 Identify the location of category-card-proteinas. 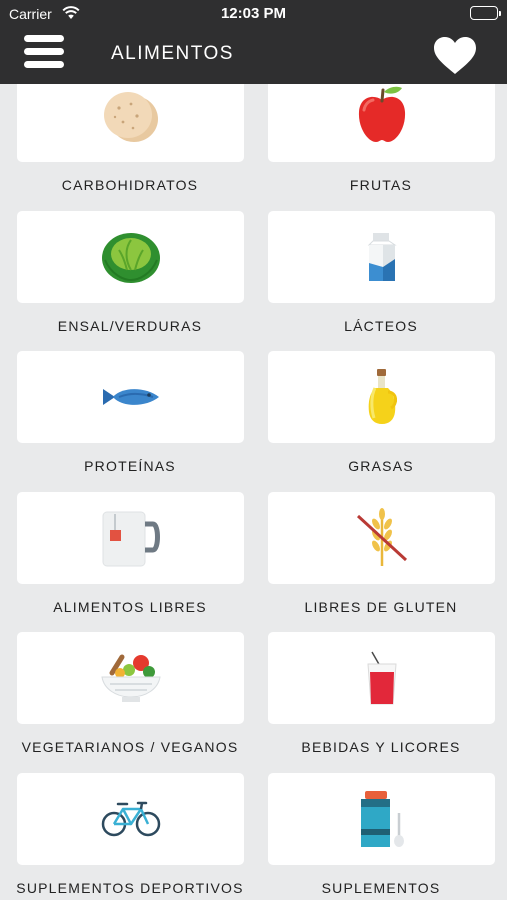
(130, 397).